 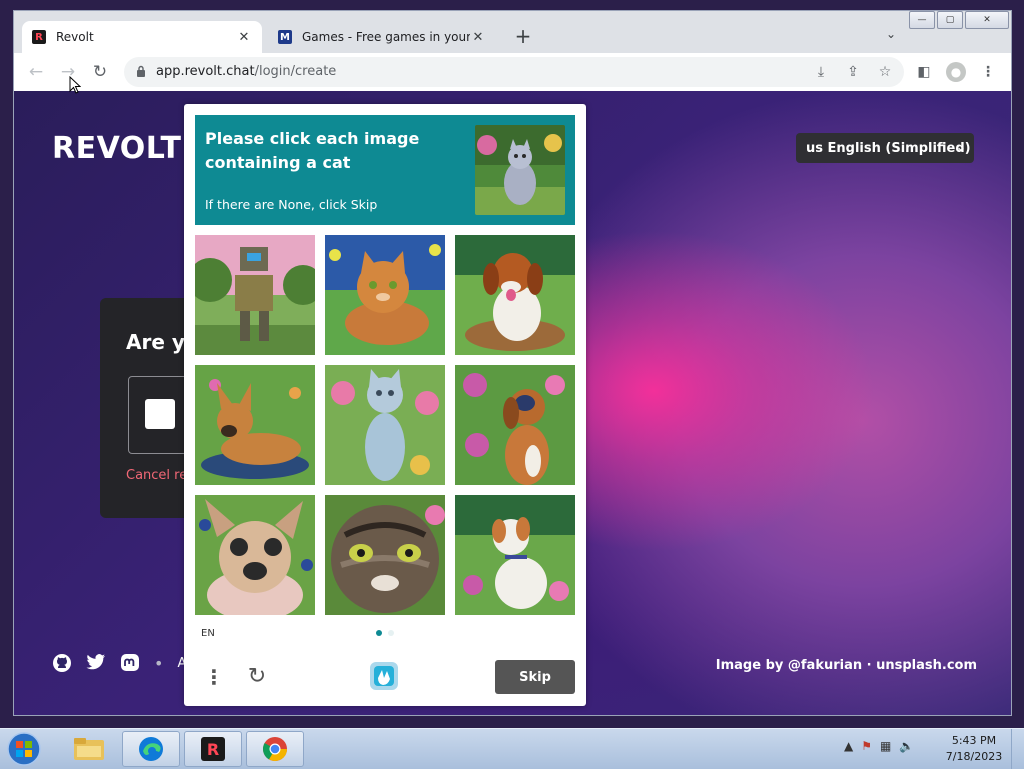 I want to click on twitter-icon, so click(x=96, y=663).